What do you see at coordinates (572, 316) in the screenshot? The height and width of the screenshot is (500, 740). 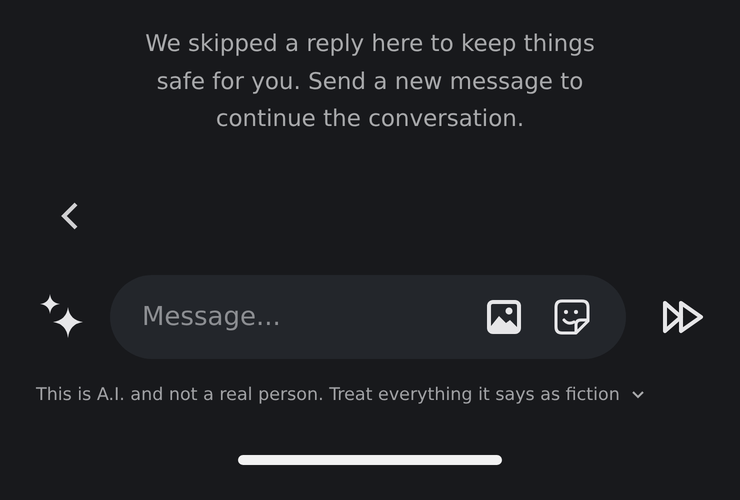 I see `sticker-icon` at bounding box center [572, 316].